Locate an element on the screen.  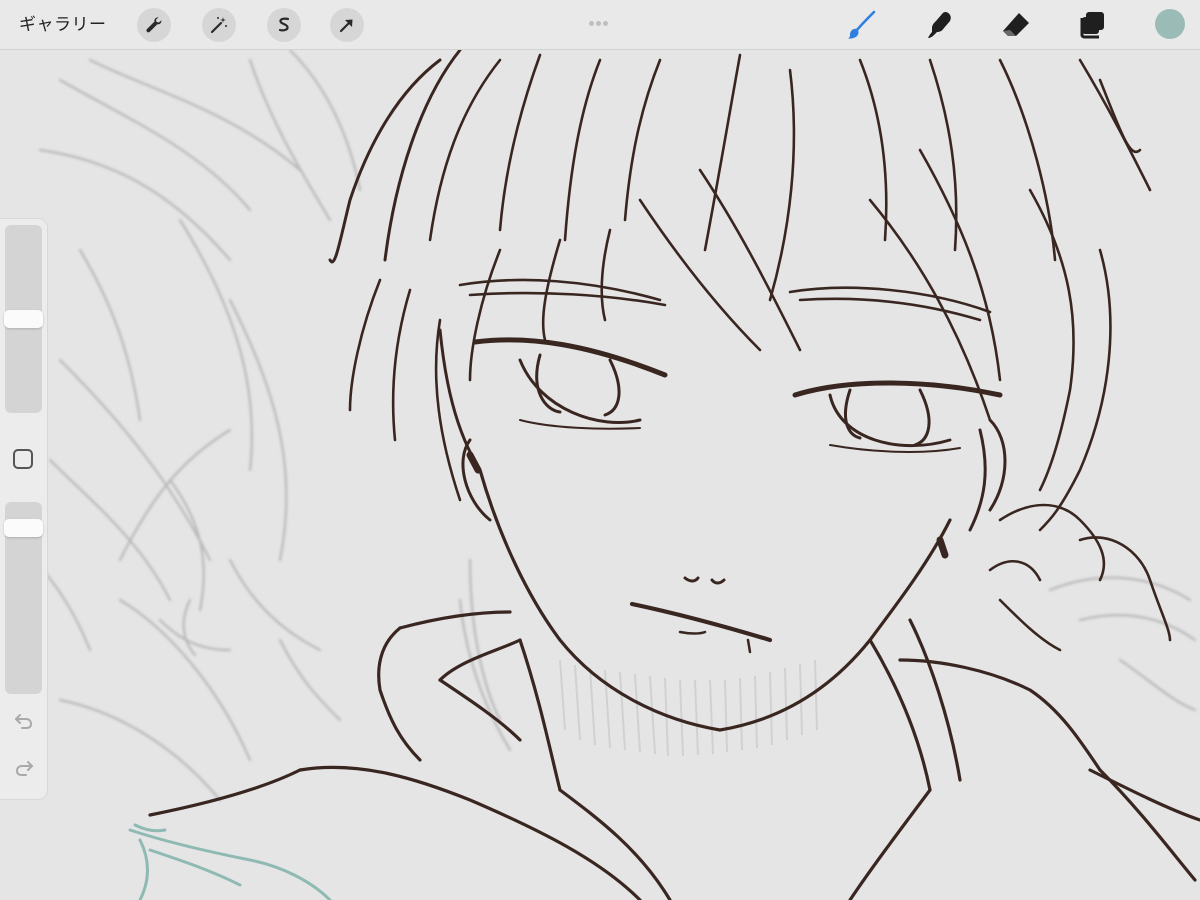
redo-button is located at coordinates (24, 768).